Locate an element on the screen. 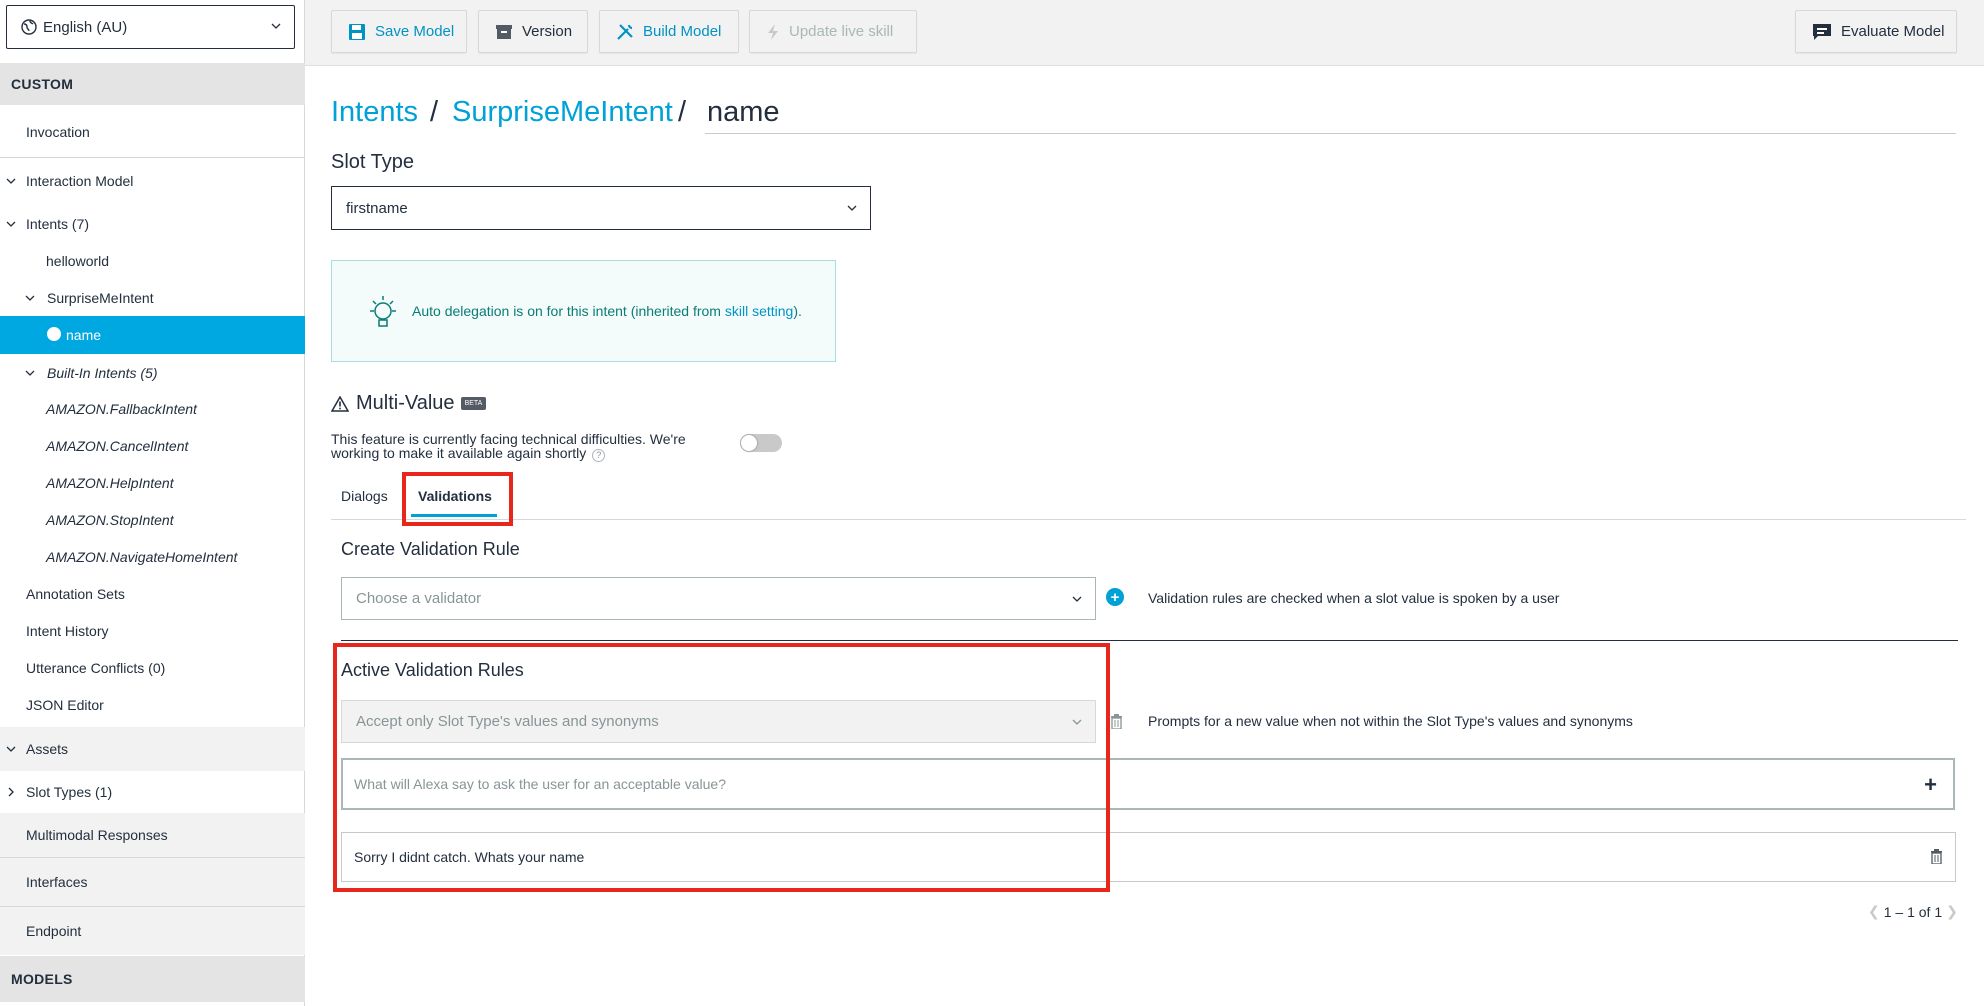  lightning-icon is located at coordinates (773, 31).